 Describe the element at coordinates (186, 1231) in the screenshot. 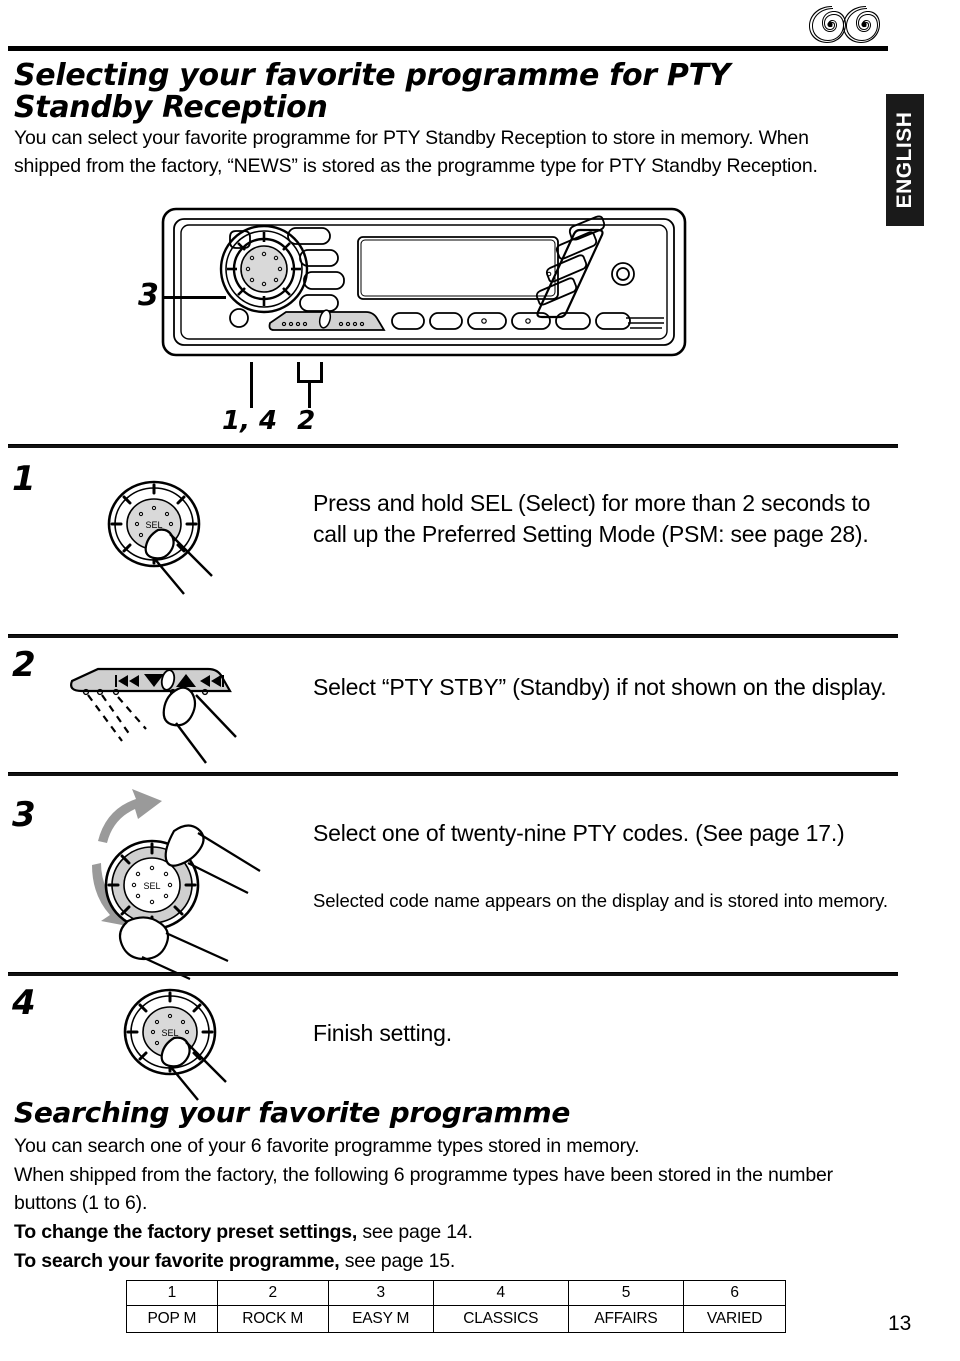

I see `section-line-3-bold: To change the factory preset settings,` at that location.